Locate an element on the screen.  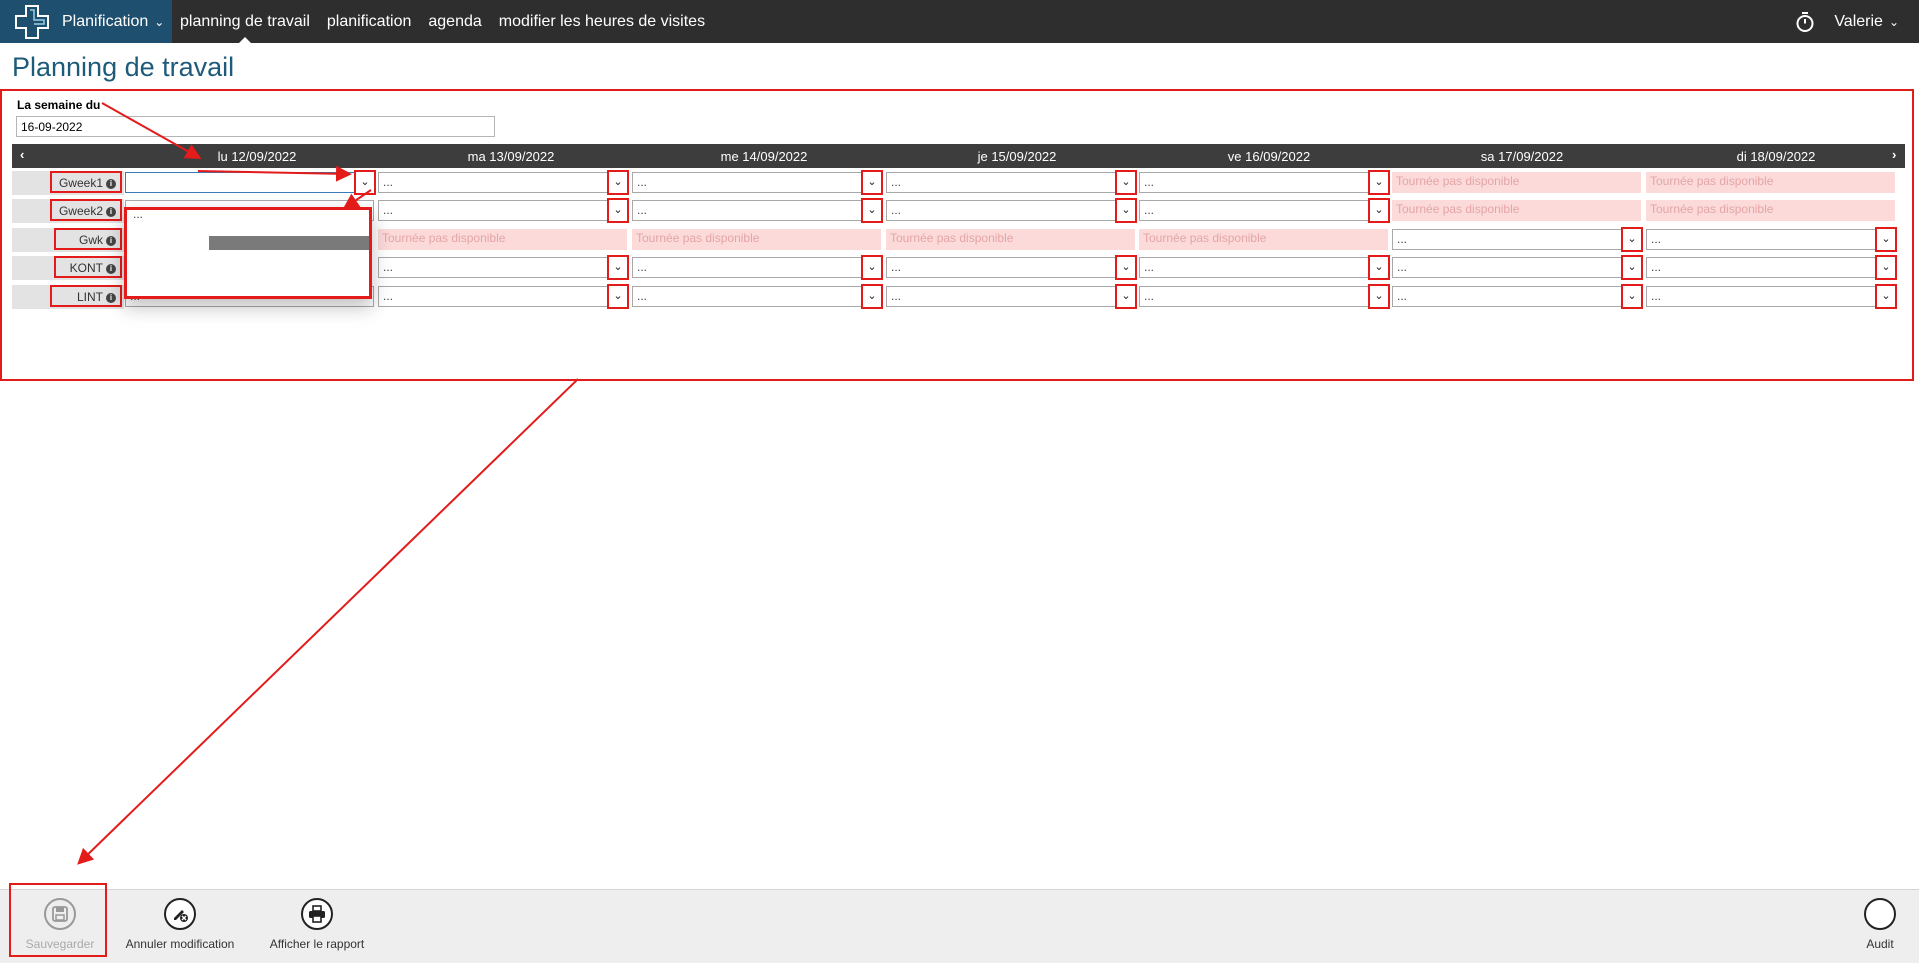
cell-gwk-sat: ... ⌄ is located at coordinates (1517, 239).